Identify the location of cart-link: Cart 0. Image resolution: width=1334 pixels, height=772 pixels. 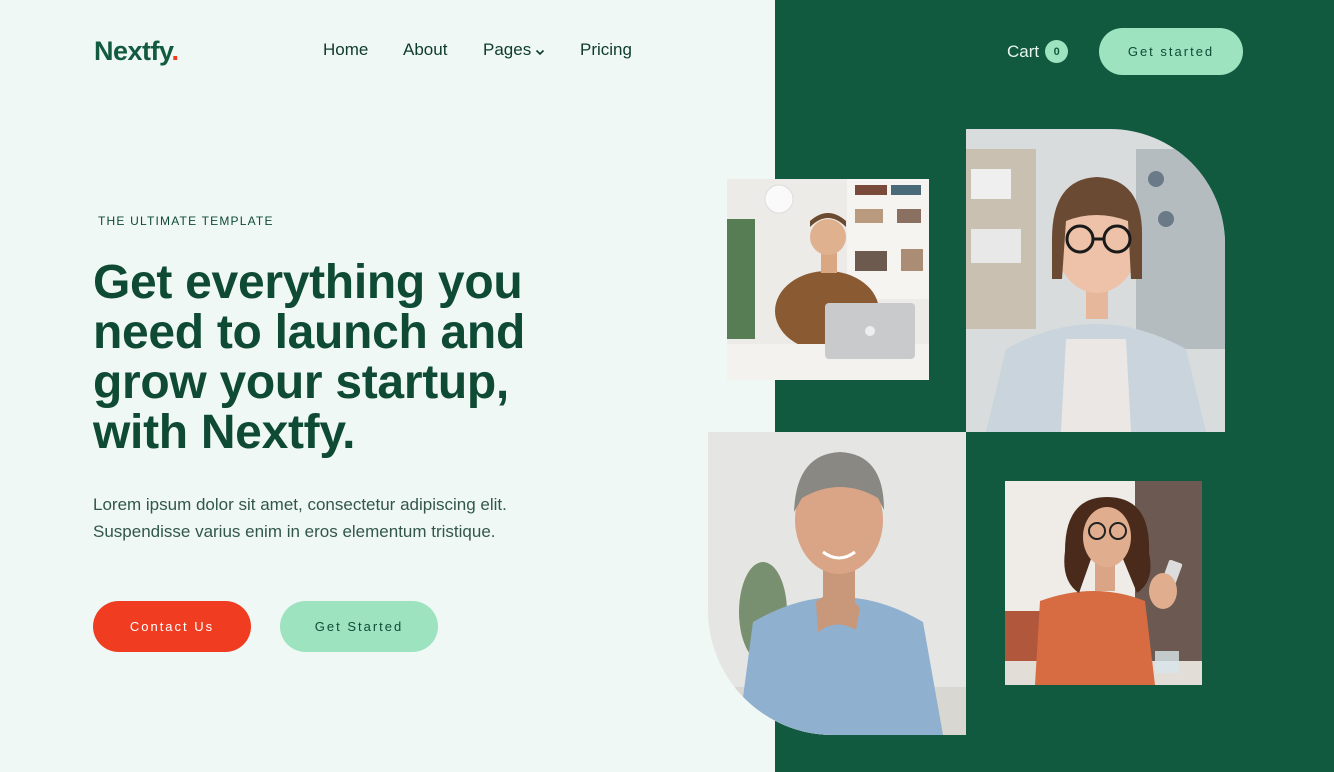
(1038, 51).